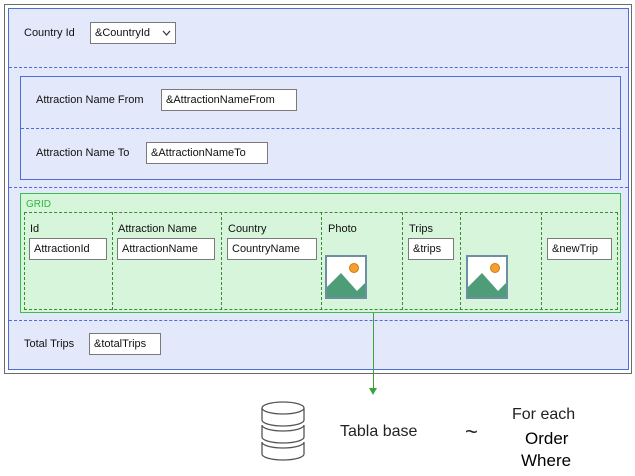 The height and width of the screenshot is (476, 635). Describe the element at coordinates (123, 33) in the screenshot. I see `country-select-value: &CountryId` at that location.